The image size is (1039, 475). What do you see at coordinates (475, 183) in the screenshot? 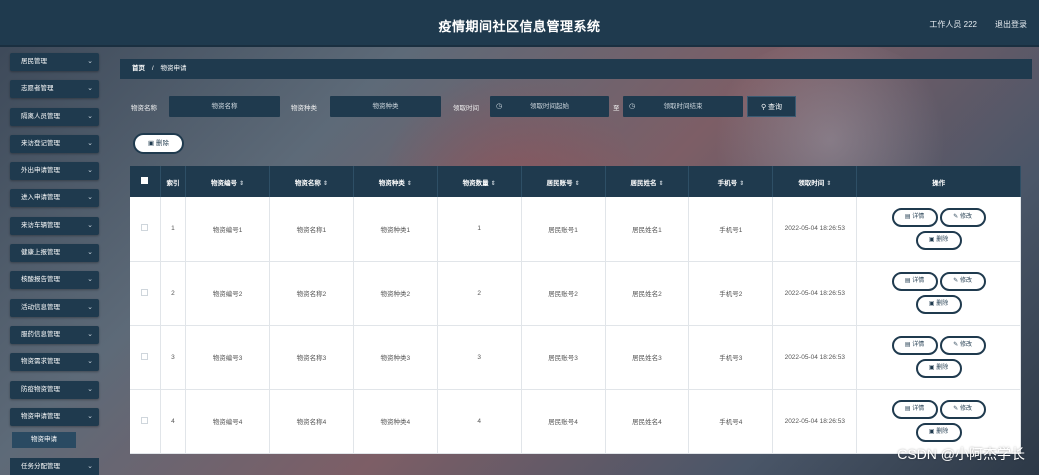
I see `column-header-label: 物资数量` at bounding box center [475, 183].